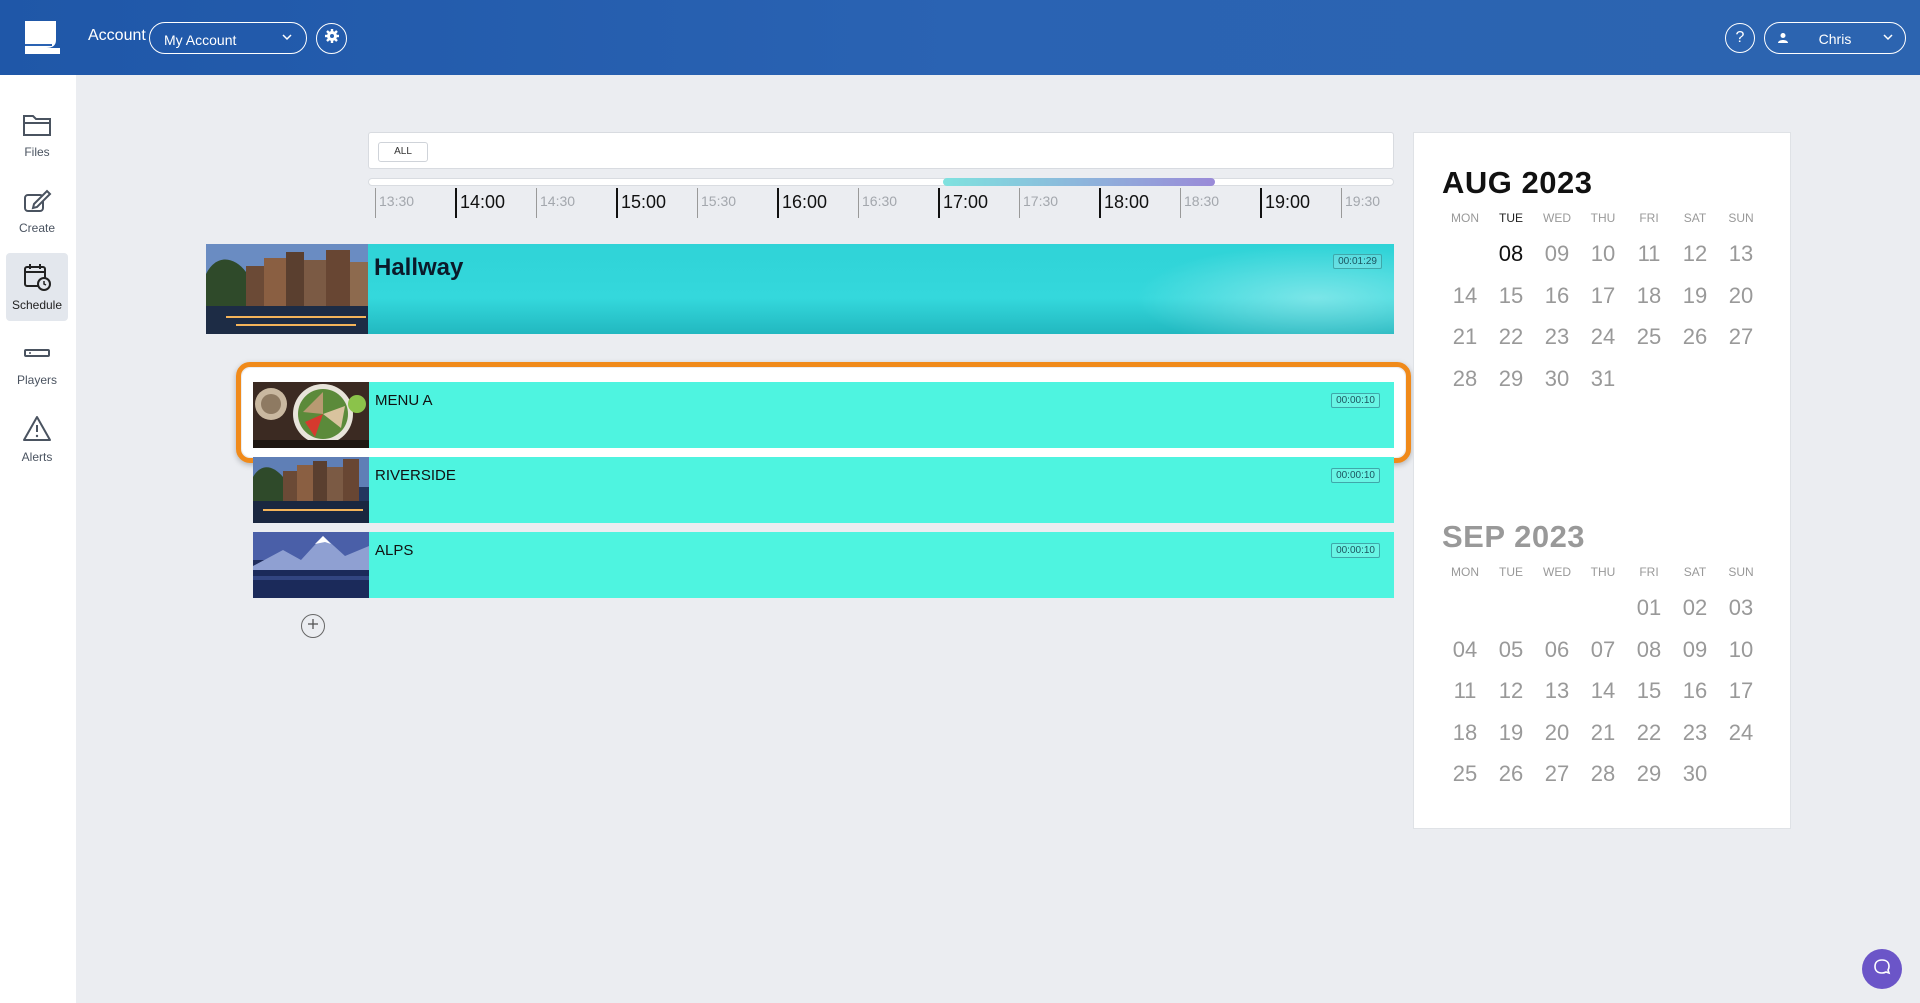 The image size is (1920, 1003). What do you see at coordinates (881, 182) in the screenshot?
I see `timeline-scrollbar-track` at bounding box center [881, 182].